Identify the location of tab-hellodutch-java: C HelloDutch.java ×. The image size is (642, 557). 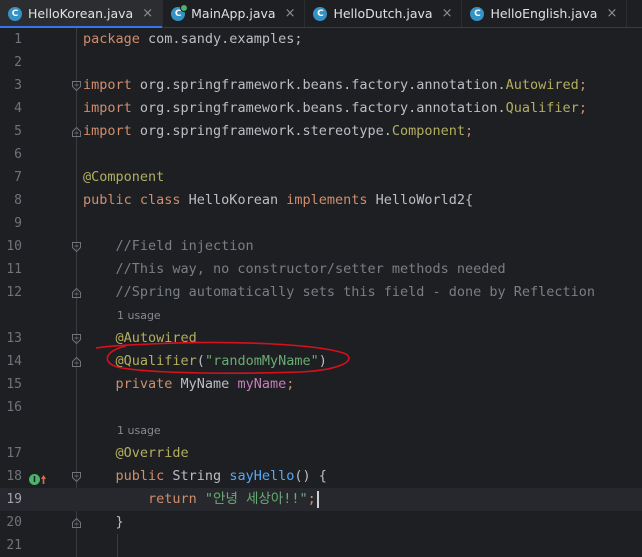
(384, 13).